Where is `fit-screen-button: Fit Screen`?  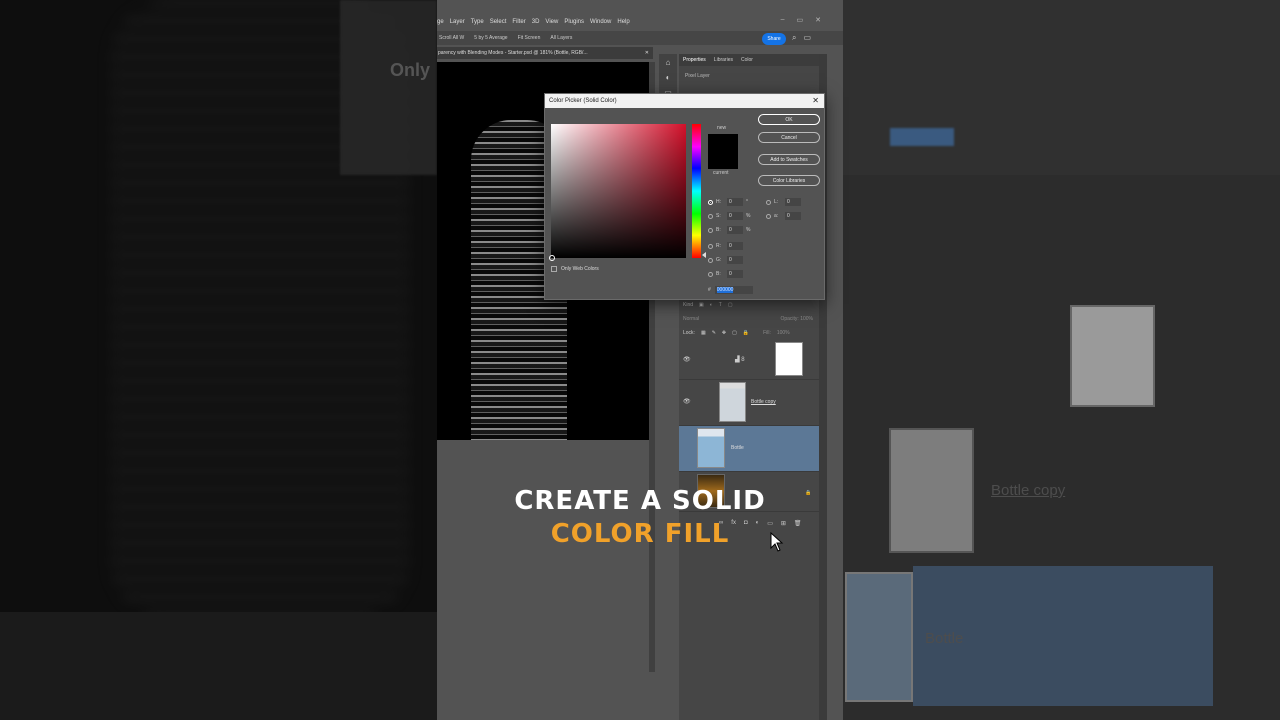 fit-screen-button: Fit Screen is located at coordinates (529, 38).